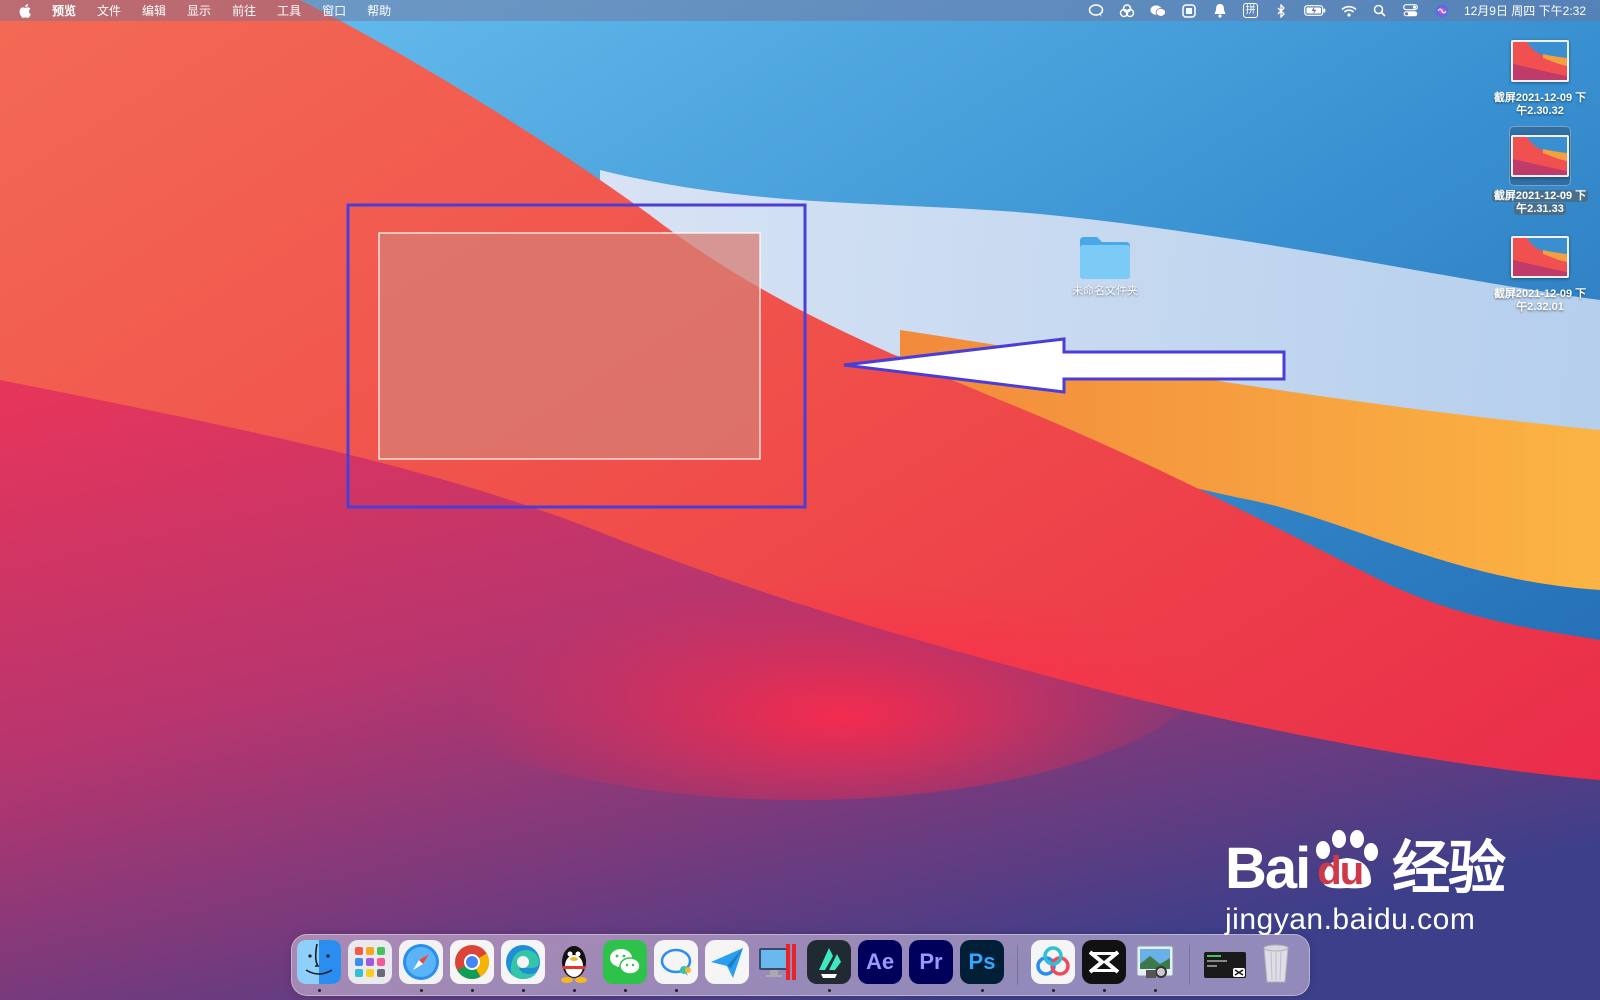 The height and width of the screenshot is (1000, 1600). I want to click on watermark-url: jingyan.baidu.com, so click(1350, 919).